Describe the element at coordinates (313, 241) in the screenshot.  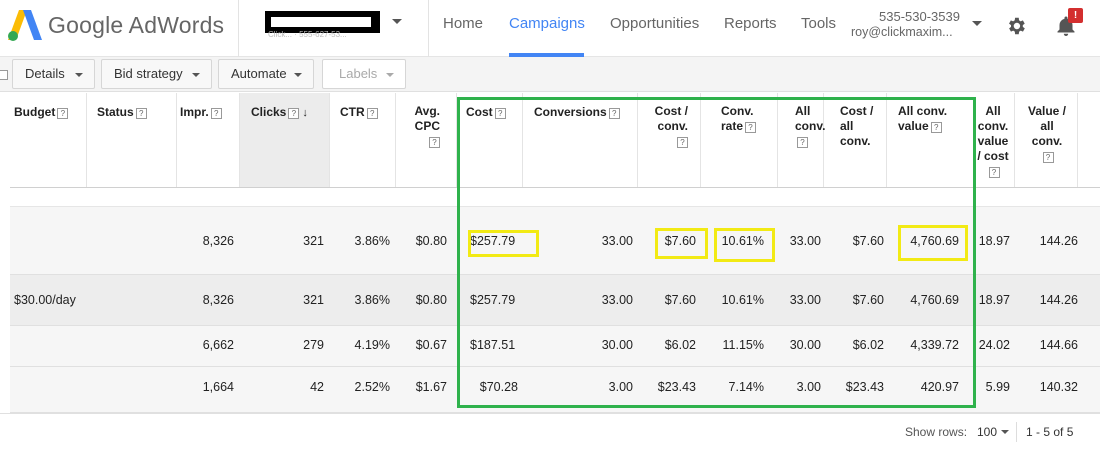
I see `cell-clicks: 321` at that location.